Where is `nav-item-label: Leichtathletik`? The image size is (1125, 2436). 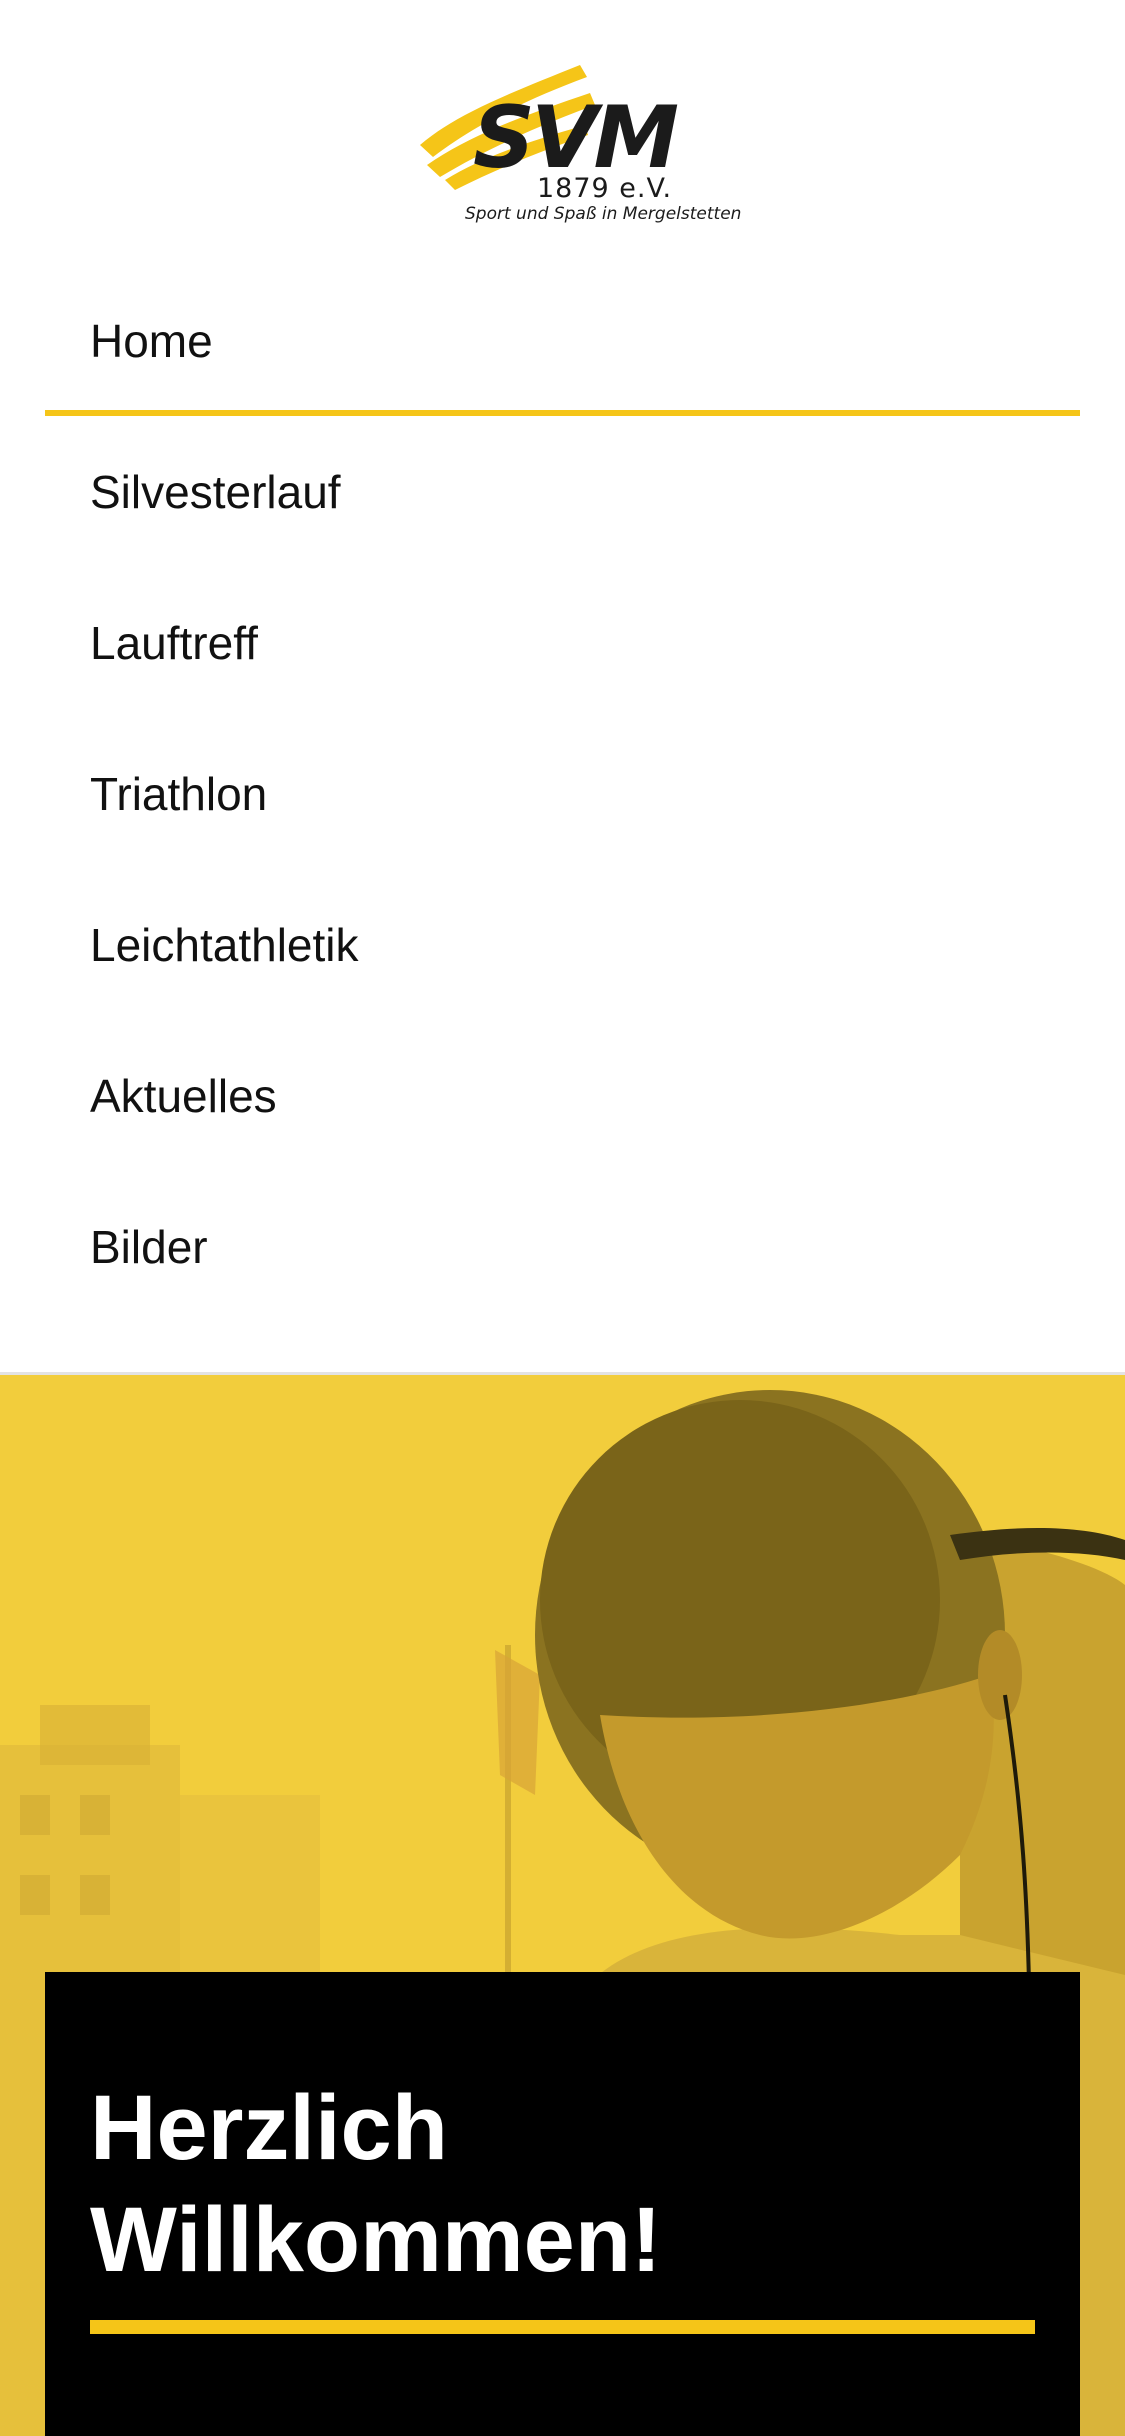
nav-item-label: Leichtathletik is located at coordinates (224, 944).